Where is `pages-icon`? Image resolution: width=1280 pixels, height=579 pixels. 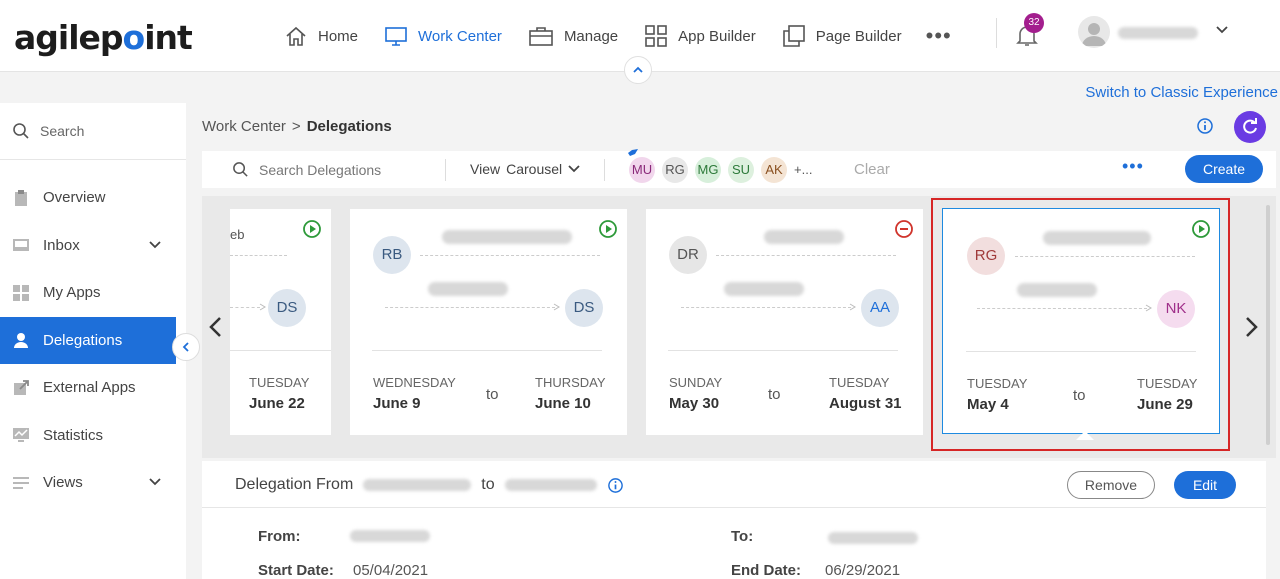
pages-icon is located at coordinates (793, 36).